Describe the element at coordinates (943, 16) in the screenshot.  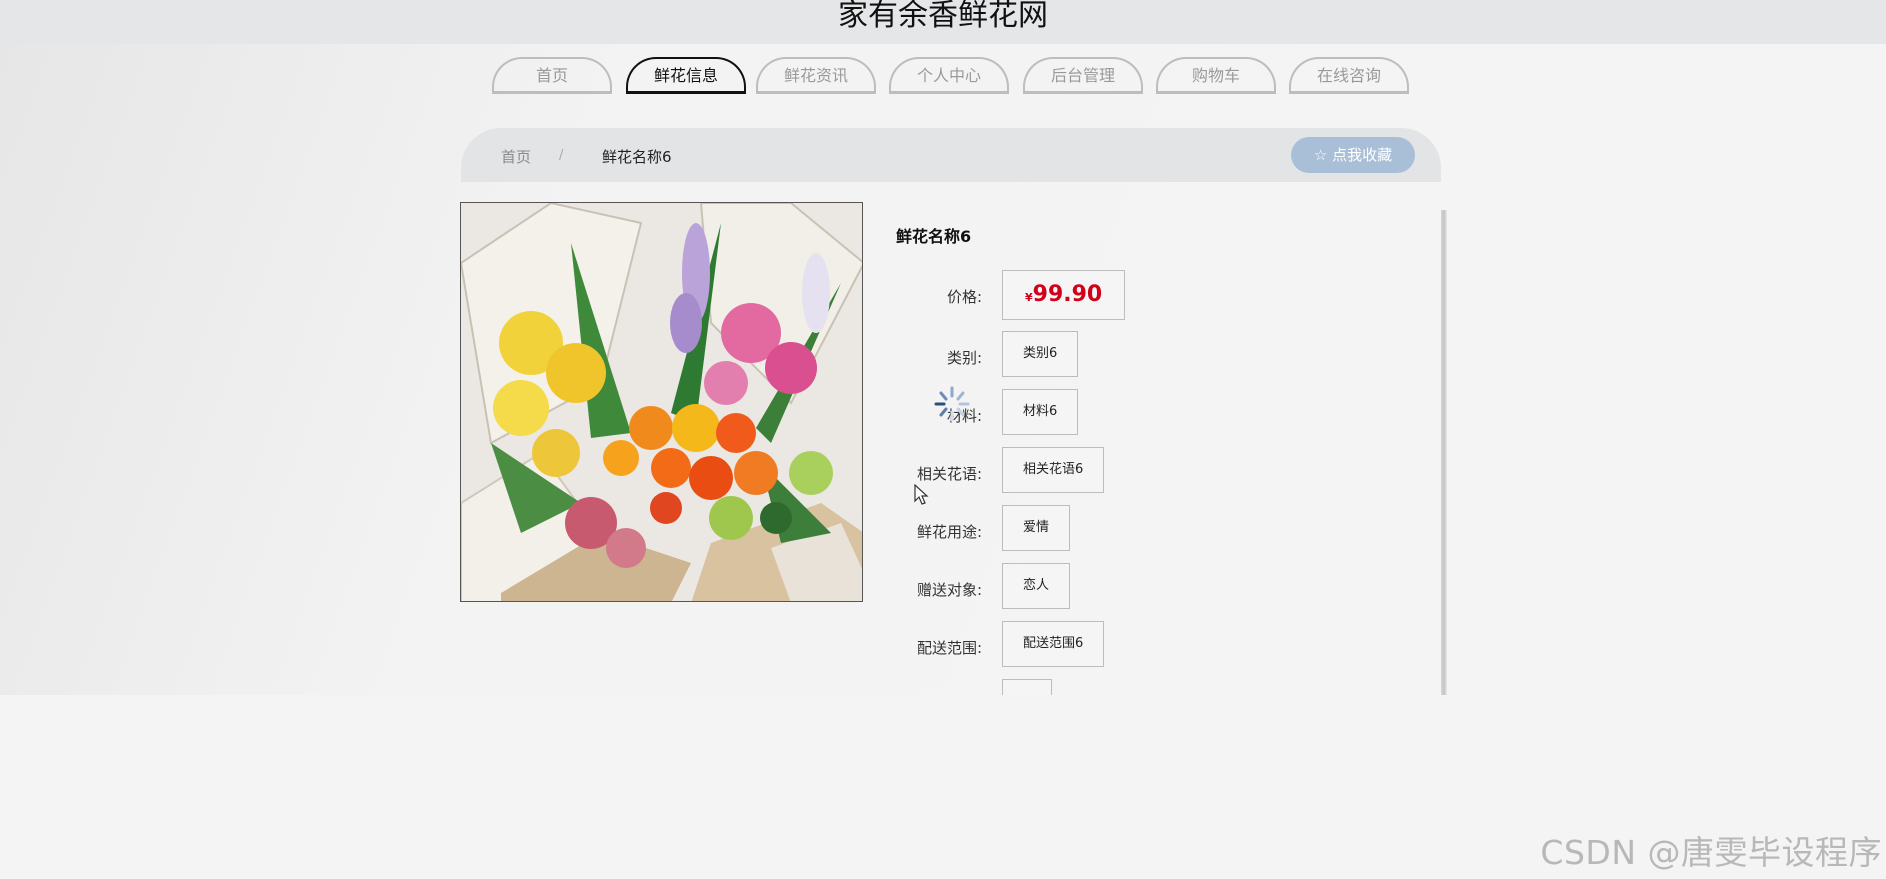
I see `site-title: 家有余香鲜花网` at that location.